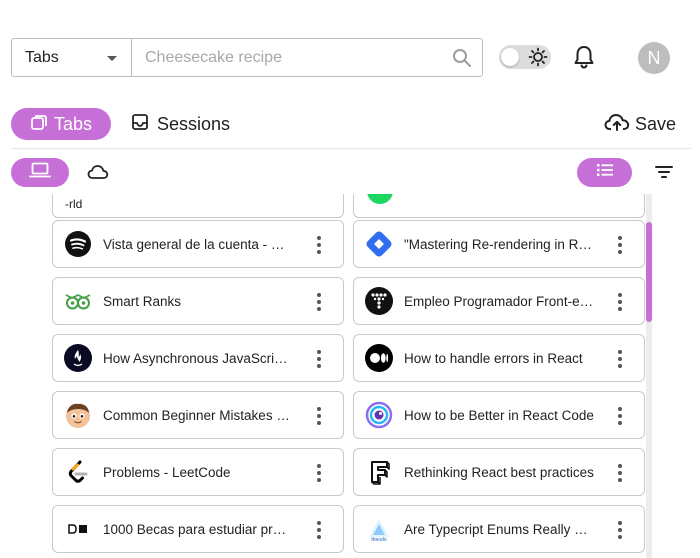 The width and height of the screenshot is (700, 558). I want to click on toggle-knob, so click(510, 57).